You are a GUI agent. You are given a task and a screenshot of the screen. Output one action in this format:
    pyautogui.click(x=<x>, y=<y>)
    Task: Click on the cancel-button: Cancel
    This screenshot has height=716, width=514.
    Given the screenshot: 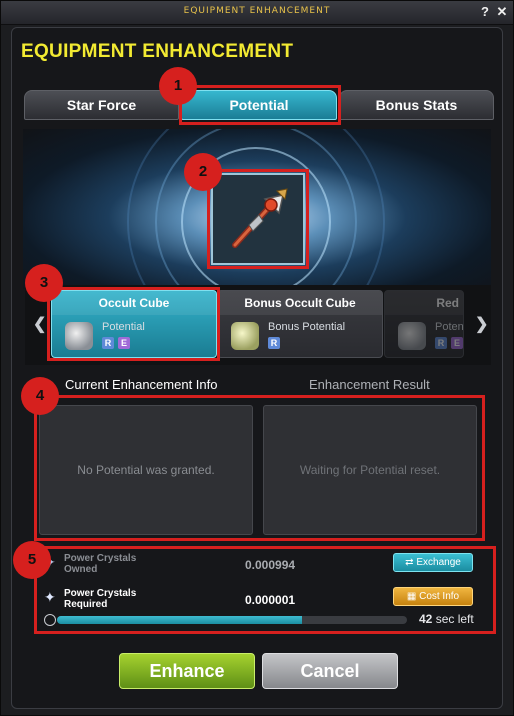 What is the action you would take?
    pyautogui.click(x=330, y=671)
    